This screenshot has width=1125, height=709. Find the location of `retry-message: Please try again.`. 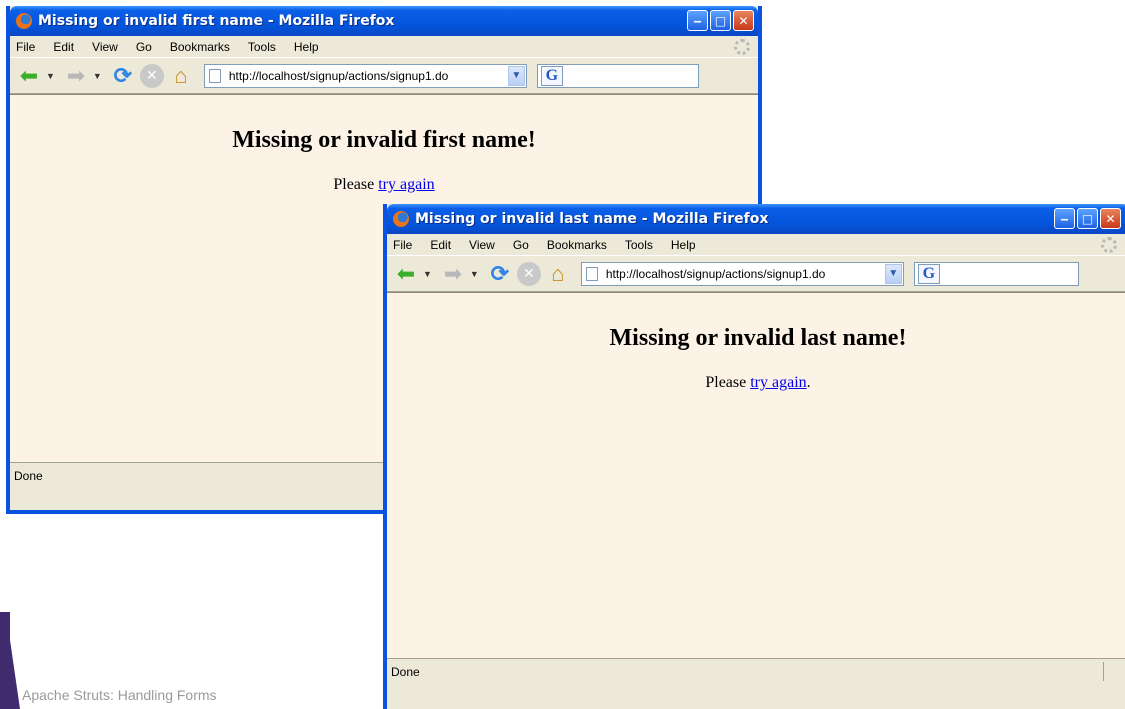

retry-message: Please try again. is located at coordinates (758, 382).